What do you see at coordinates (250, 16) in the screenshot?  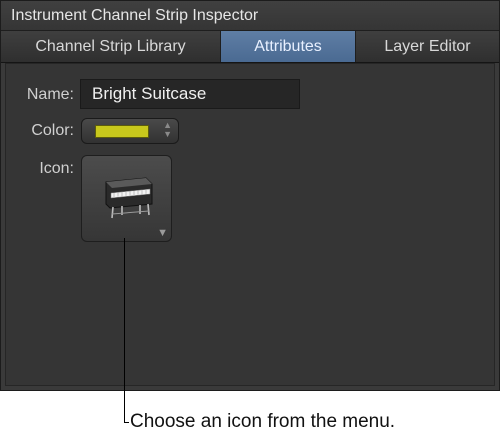 I see `inspector-title: Instrument Channel Strip Inspector` at bounding box center [250, 16].